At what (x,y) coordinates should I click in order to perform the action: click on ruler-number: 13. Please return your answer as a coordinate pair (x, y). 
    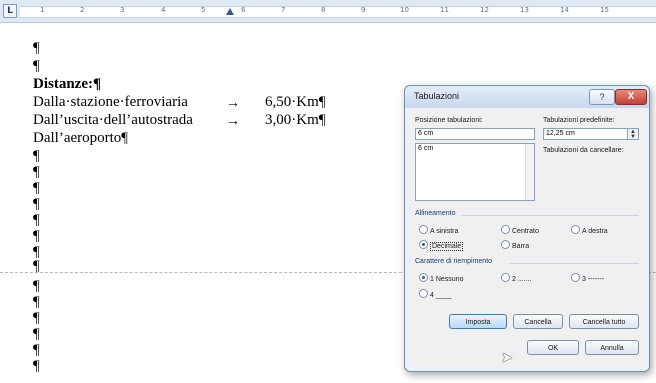
    Looking at the image, I should click on (524, 10).